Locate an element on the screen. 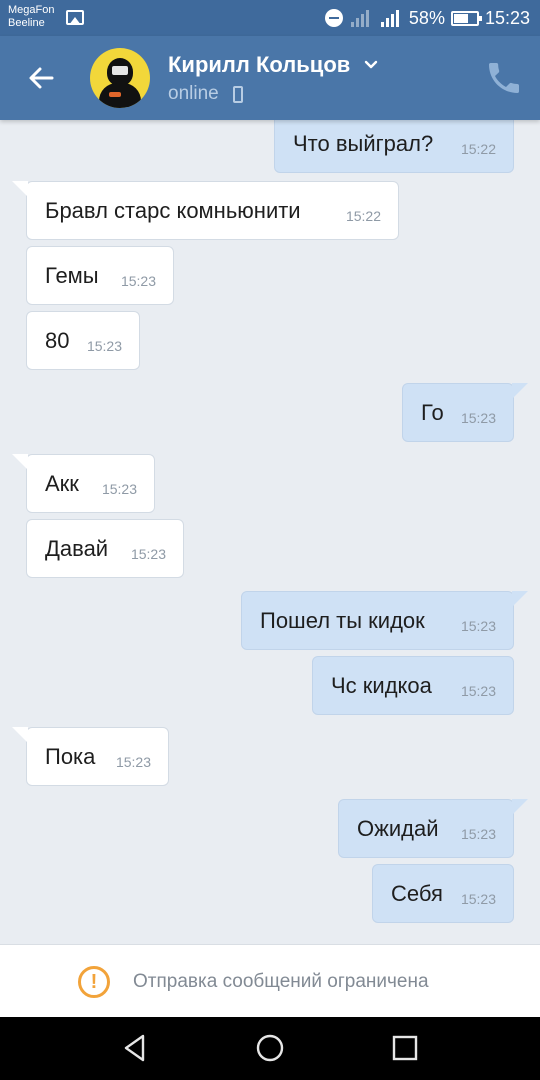 The height and width of the screenshot is (1080, 540). message-text: Чс кидкоа is located at coordinates (381, 685).